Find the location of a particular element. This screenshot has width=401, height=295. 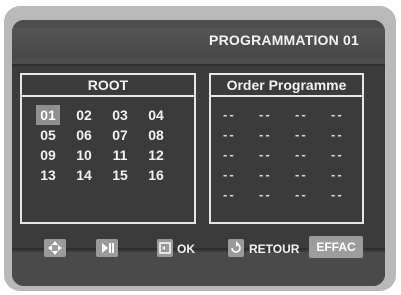

header-bar: PROGRAMMATION 01 is located at coordinates (198, 42).